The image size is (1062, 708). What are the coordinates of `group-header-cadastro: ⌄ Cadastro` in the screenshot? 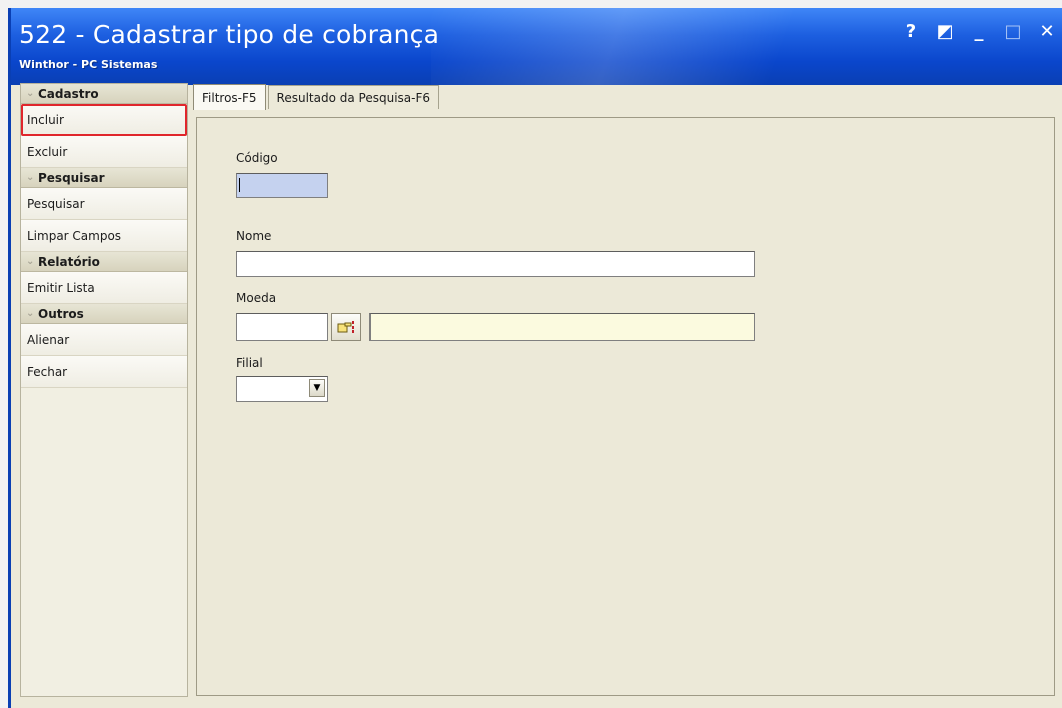 It's located at (104, 94).